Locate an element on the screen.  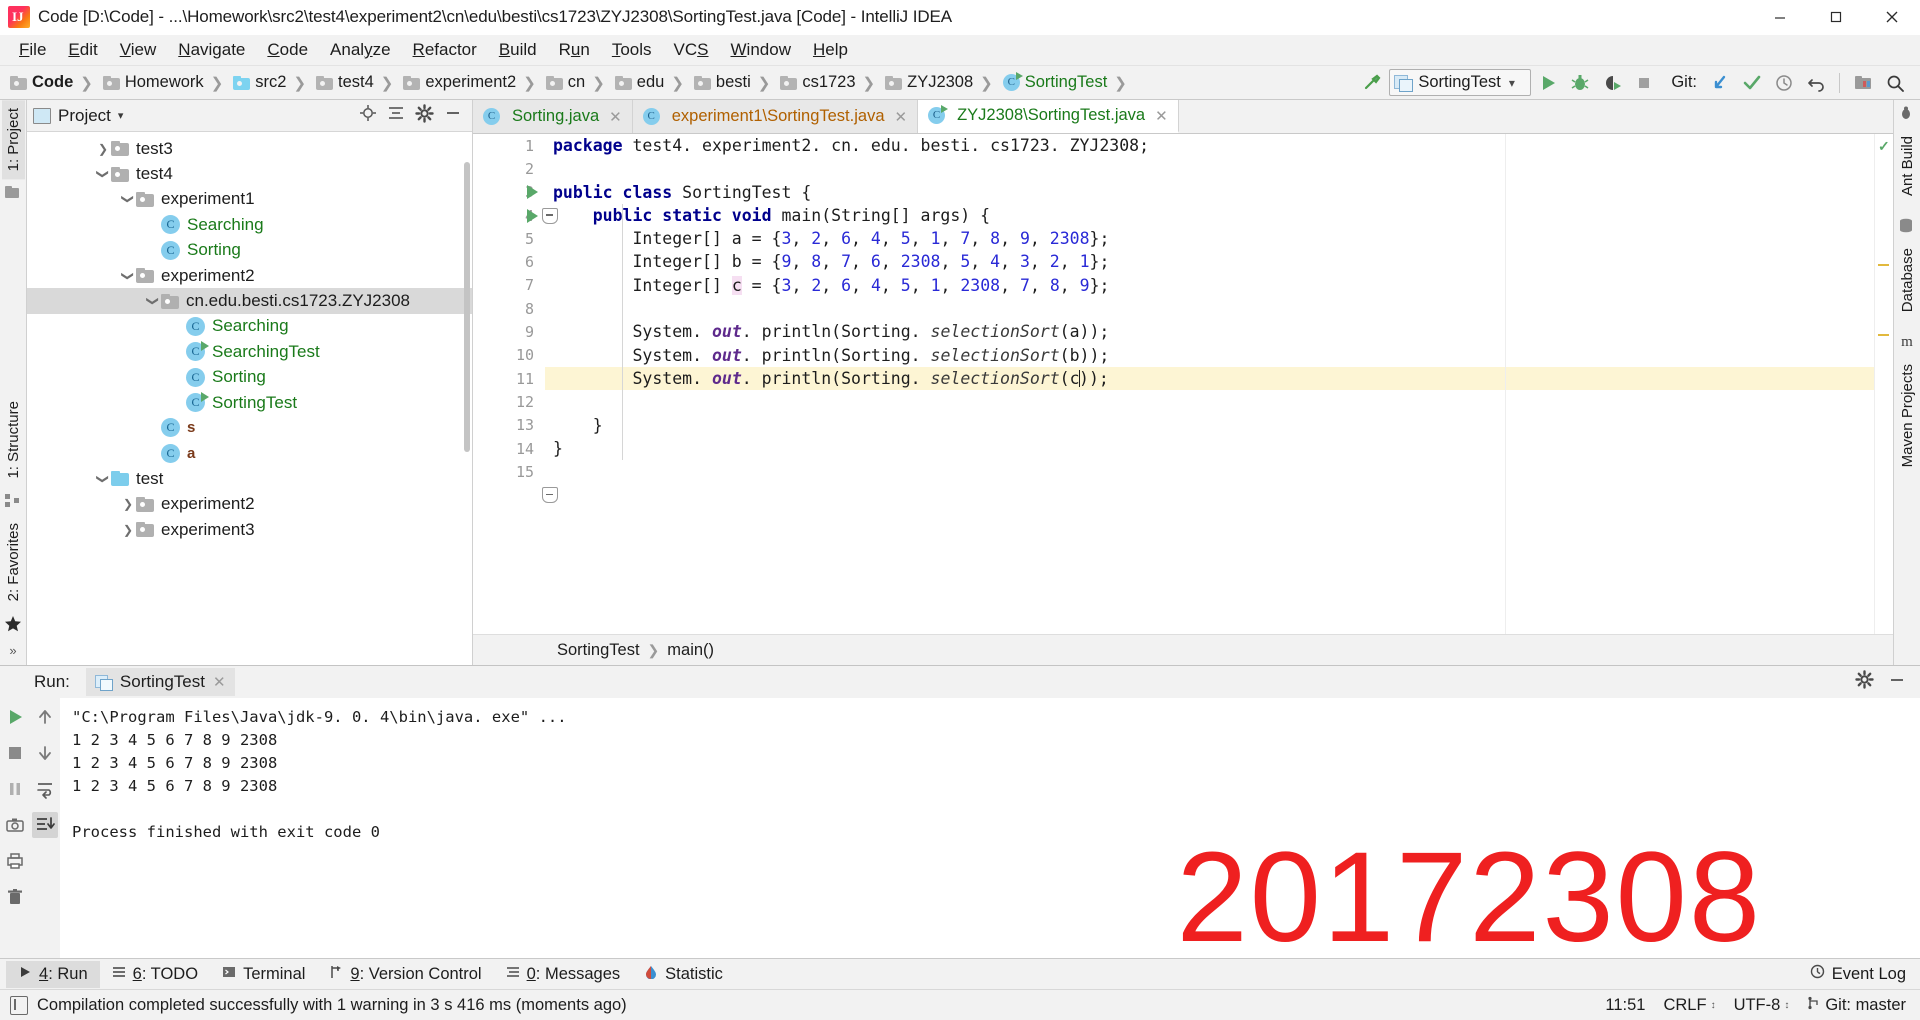
breadcrumb-zyj2308: ZYJ2308 ❯ is located at coordinates (940, 82).